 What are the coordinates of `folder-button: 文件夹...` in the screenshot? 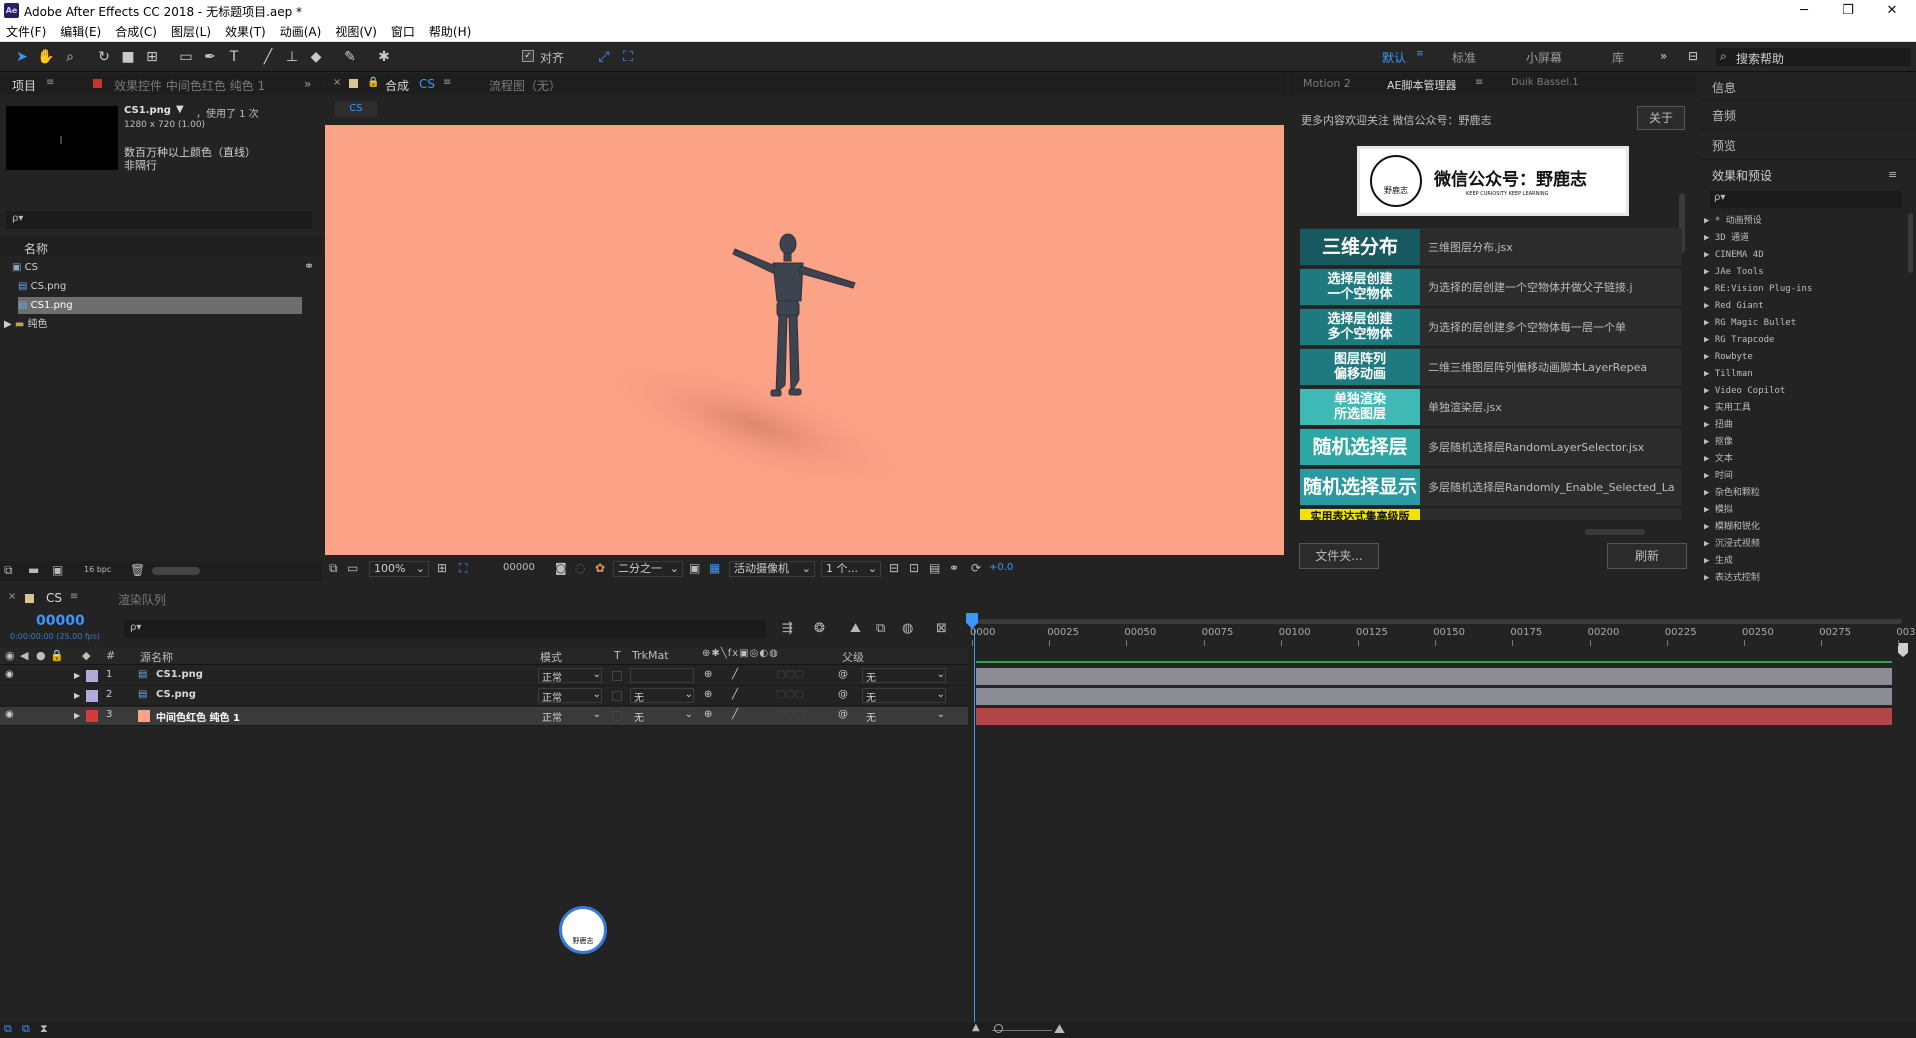 It's located at (1339, 556).